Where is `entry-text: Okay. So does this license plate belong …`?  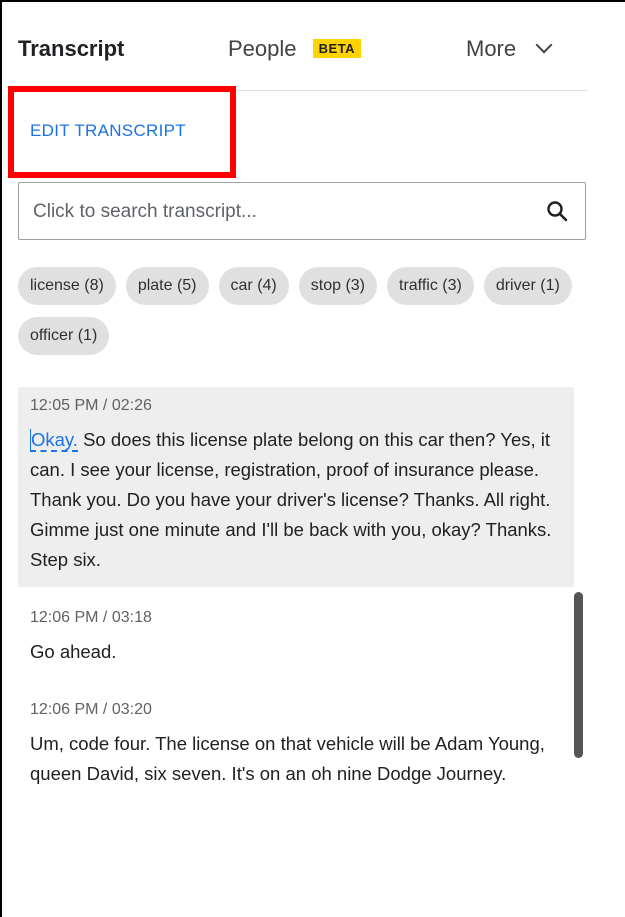 entry-text: Okay. So does this license plate belong … is located at coordinates (296, 500).